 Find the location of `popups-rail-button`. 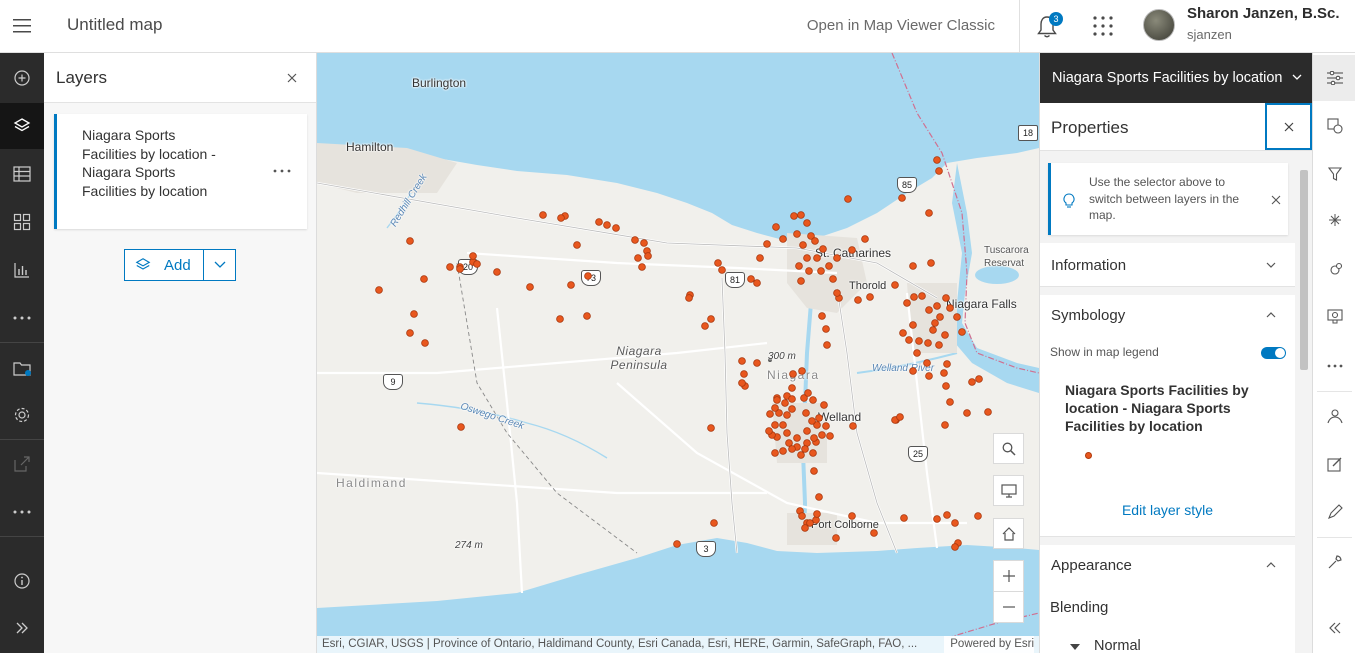

popups-rail-button is located at coordinates (1334, 270).